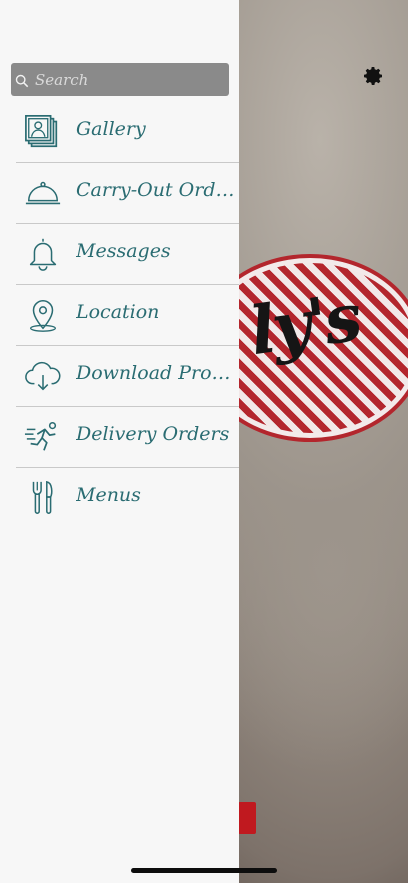 The image size is (408, 883). I want to click on cloud-download-icon, so click(43, 376).